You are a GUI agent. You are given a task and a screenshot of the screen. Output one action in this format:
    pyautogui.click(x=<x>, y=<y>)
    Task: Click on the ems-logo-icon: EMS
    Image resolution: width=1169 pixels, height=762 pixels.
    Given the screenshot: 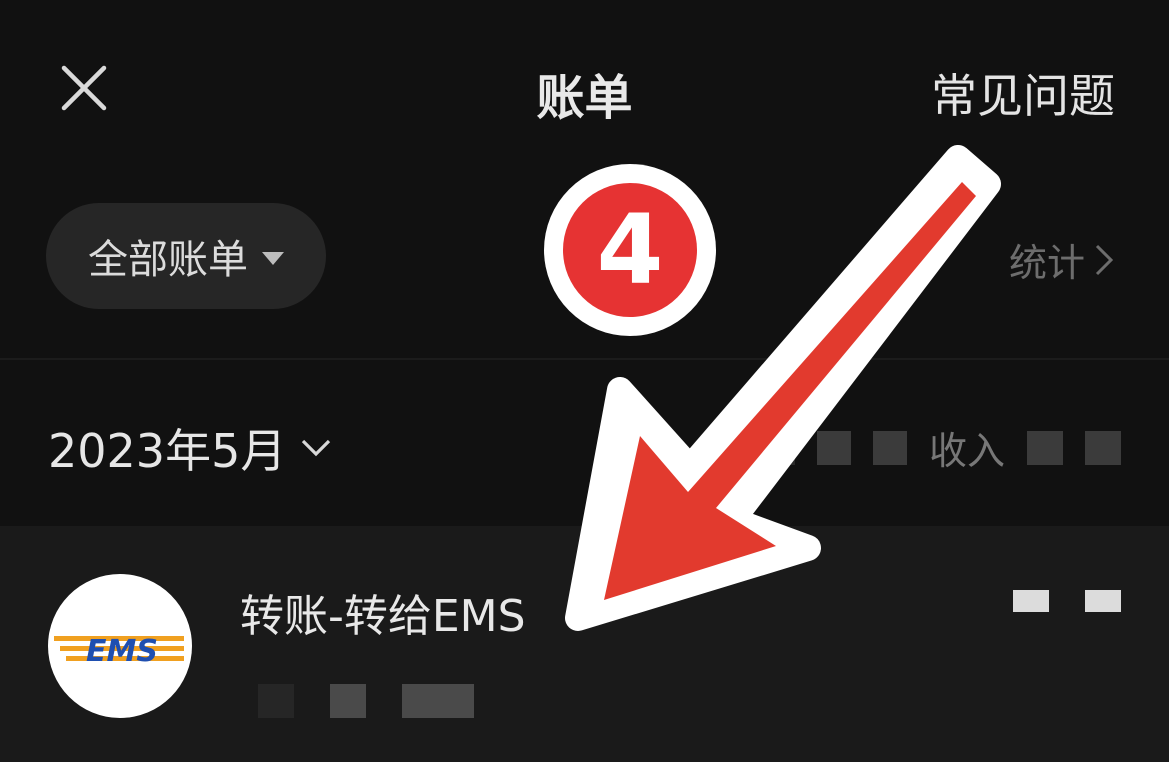 What is the action you would take?
    pyautogui.click(x=120, y=646)
    